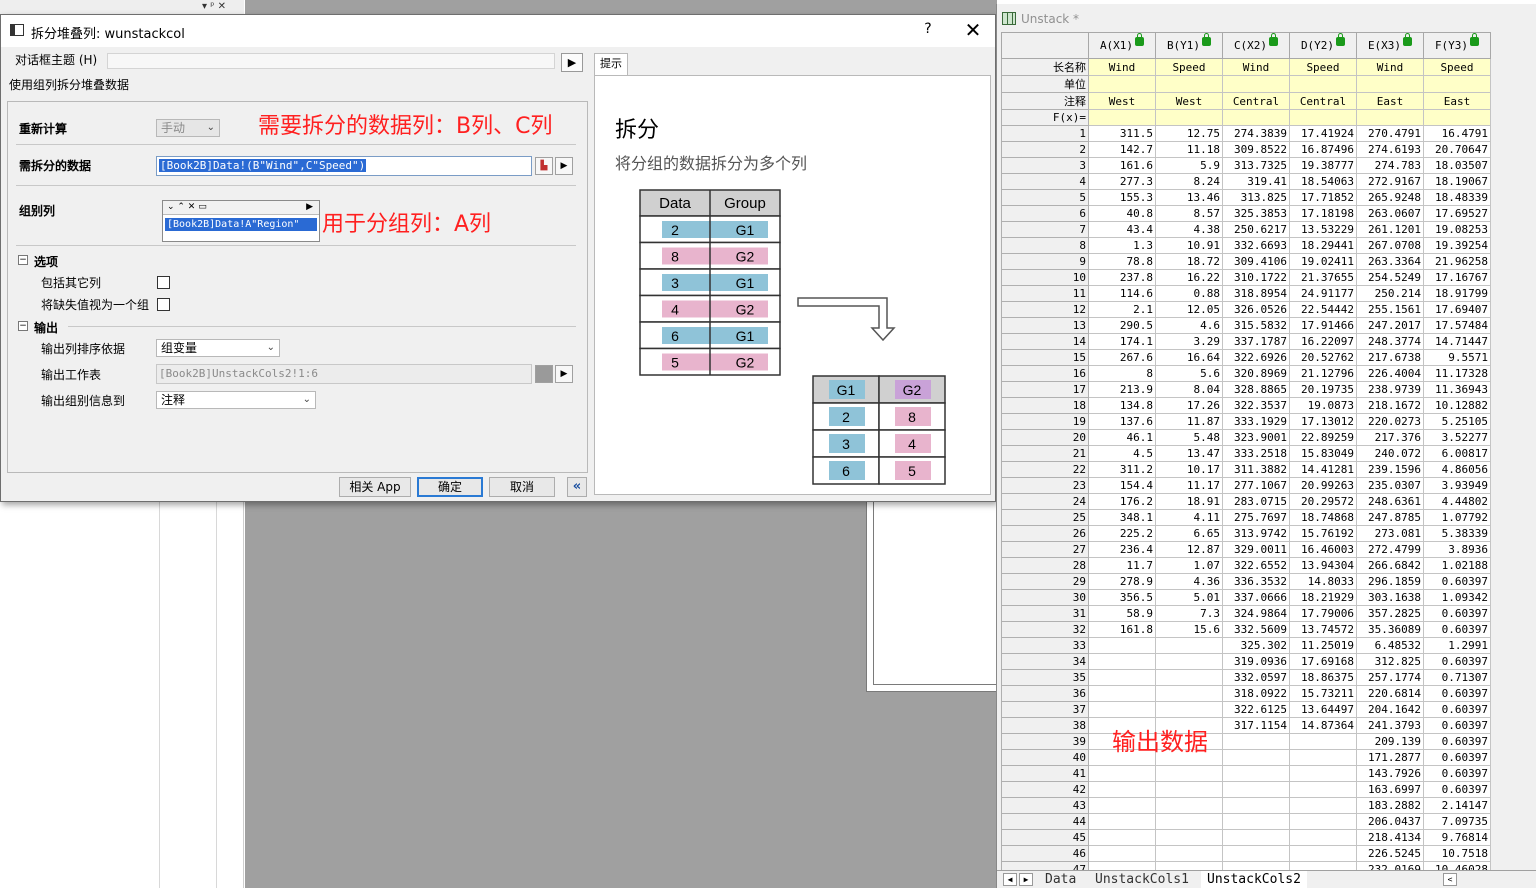 Image resolution: width=1536 pixels, height=888 pixels. What do you see at coordinates (1256, 629) in the screenshot?
I see `data-cell: 332.5609` at bounding box center [1256, 629].